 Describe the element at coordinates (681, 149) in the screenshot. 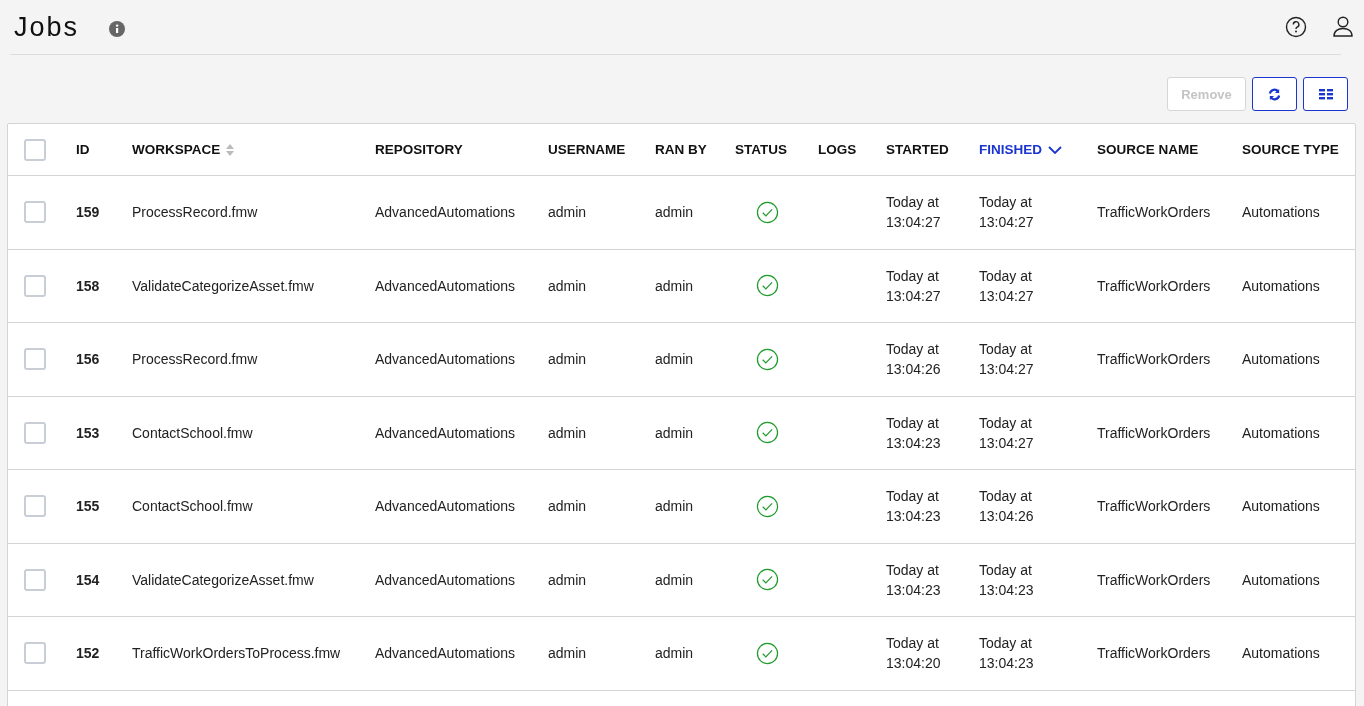

I see `column-header: RAN BY` at that location.